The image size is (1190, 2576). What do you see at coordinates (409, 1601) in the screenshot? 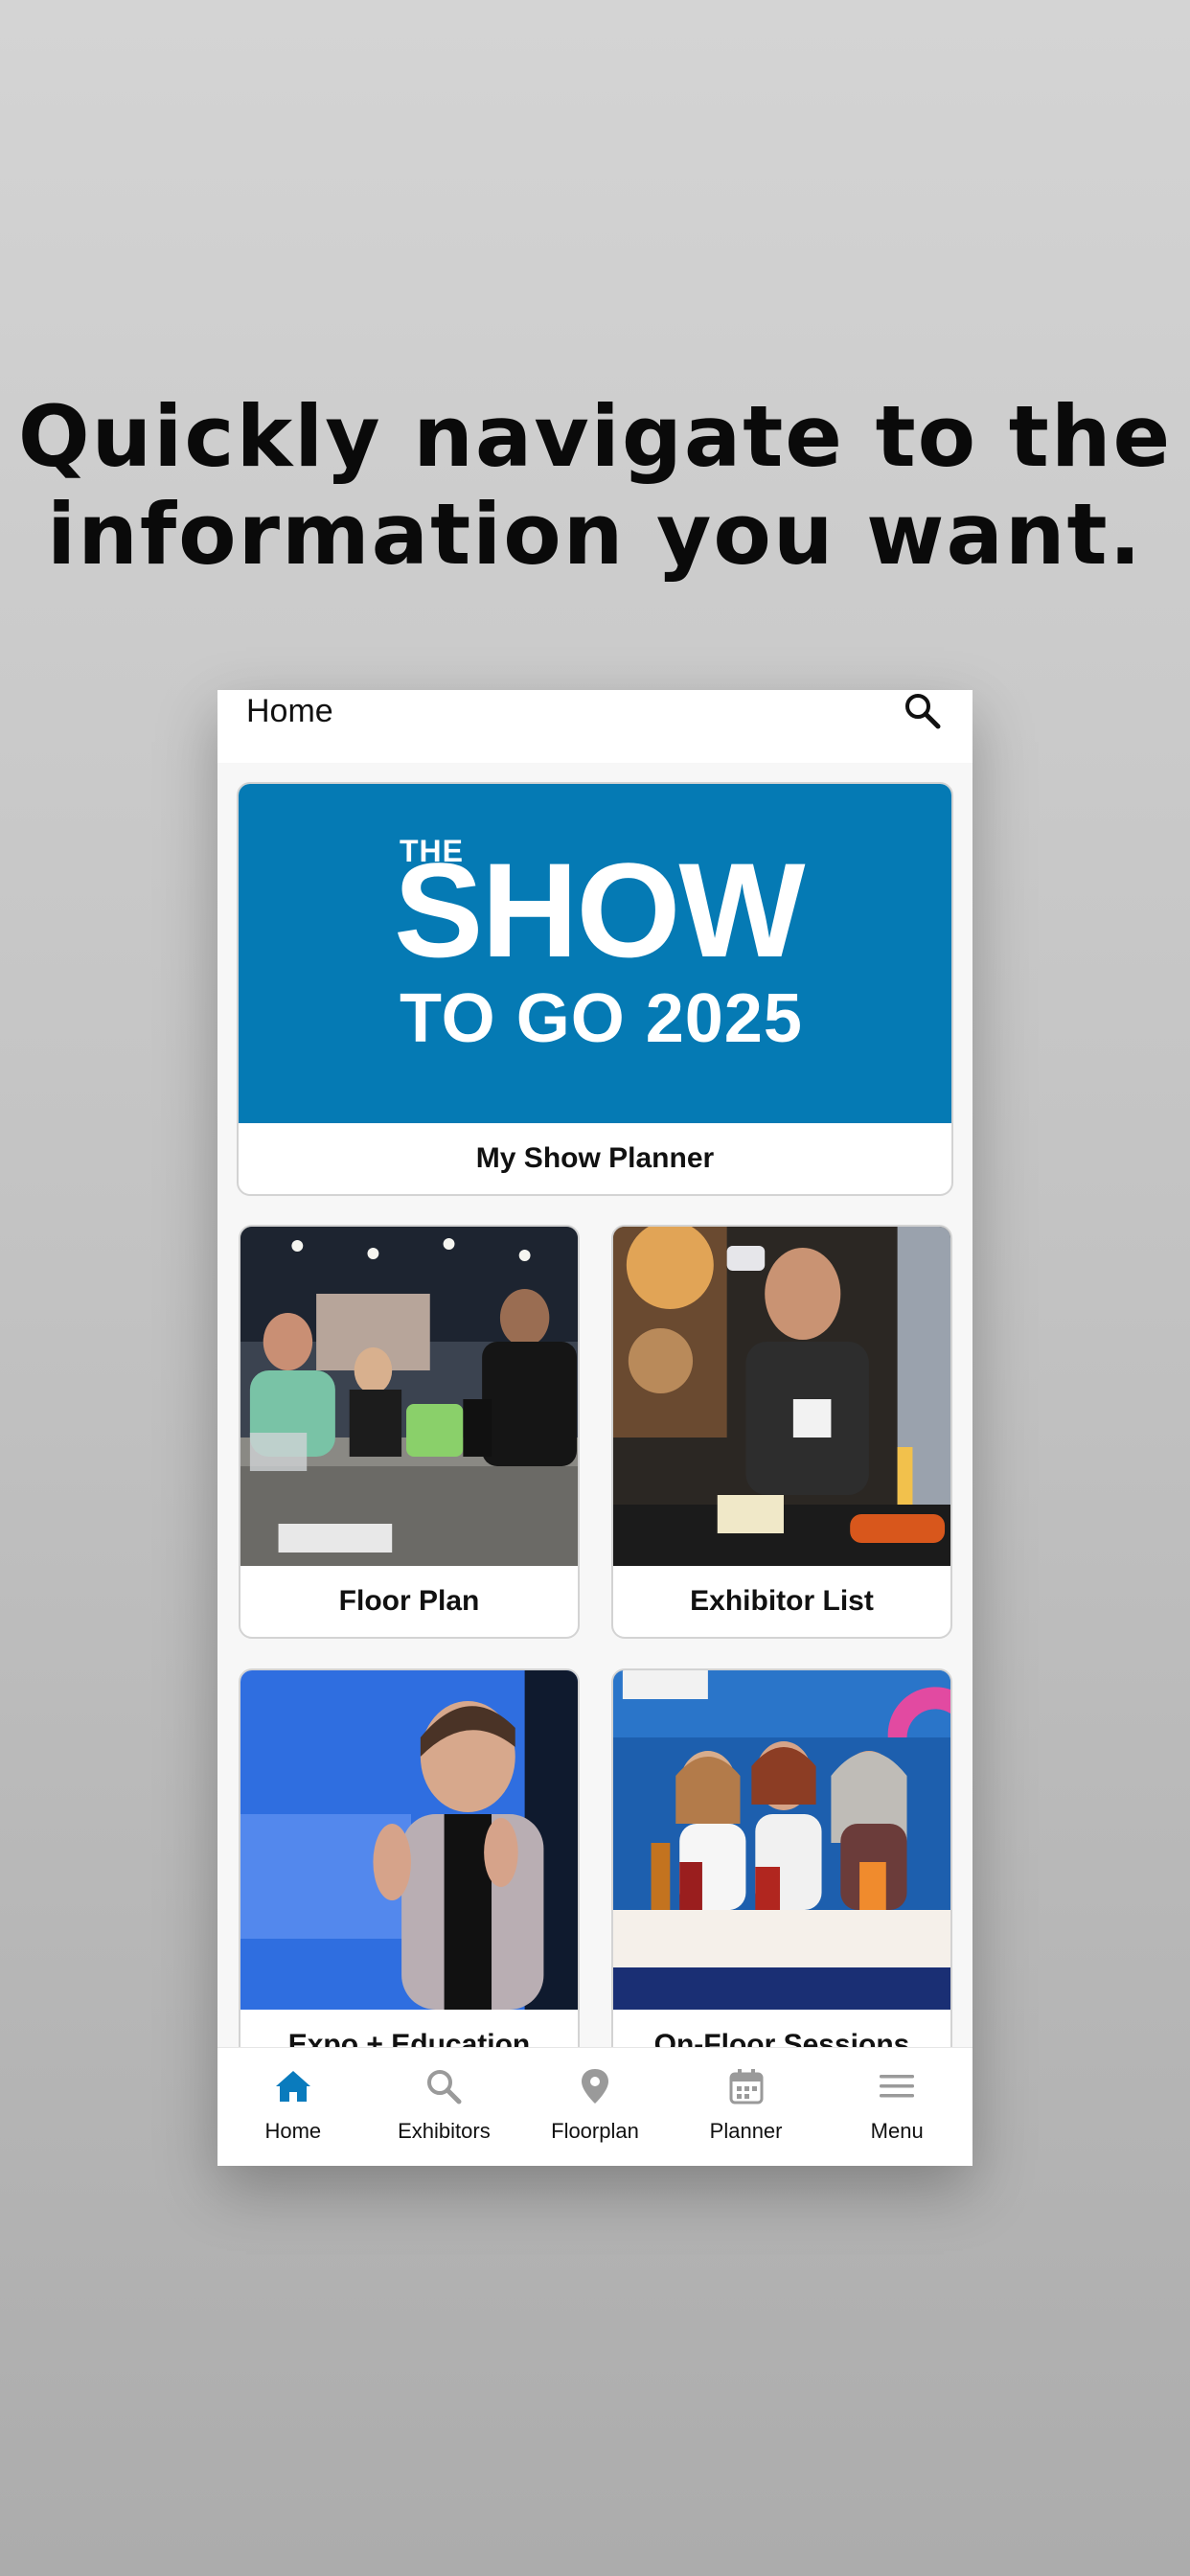
I see `floor-plan-label: Floor Plan` at bounding box center [409, 1601].